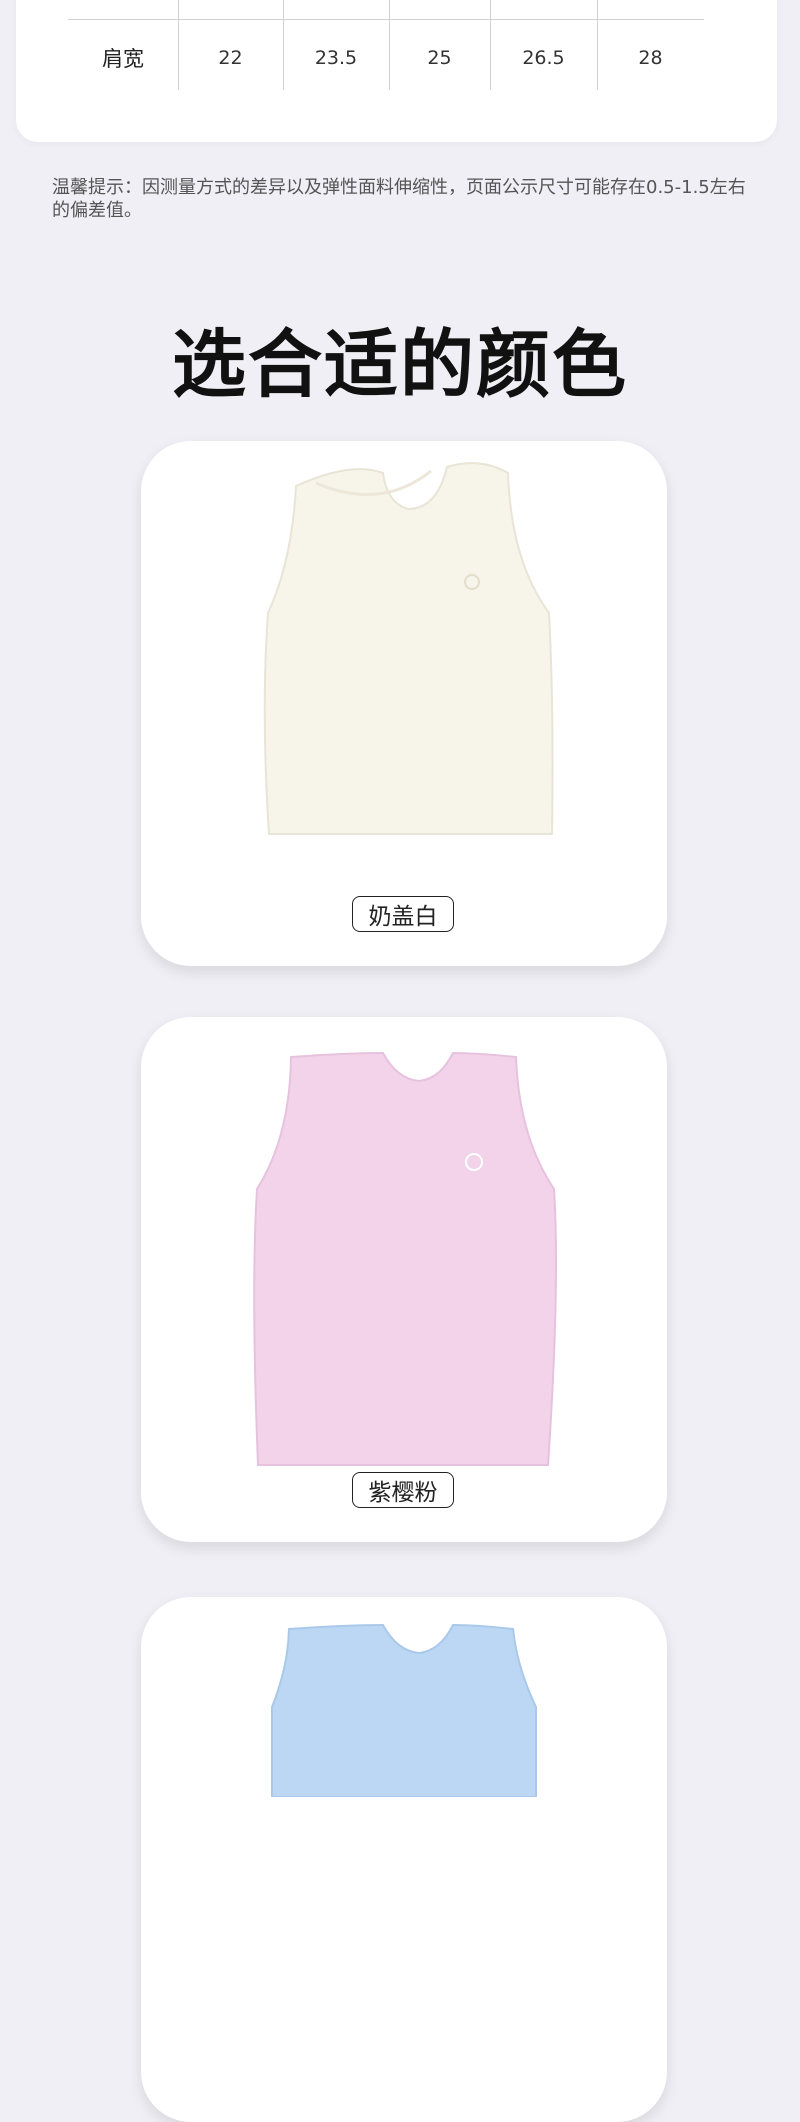 This screenshot has height=2122, width=800. I want to click on table-cell: 61, so click(650, 10).